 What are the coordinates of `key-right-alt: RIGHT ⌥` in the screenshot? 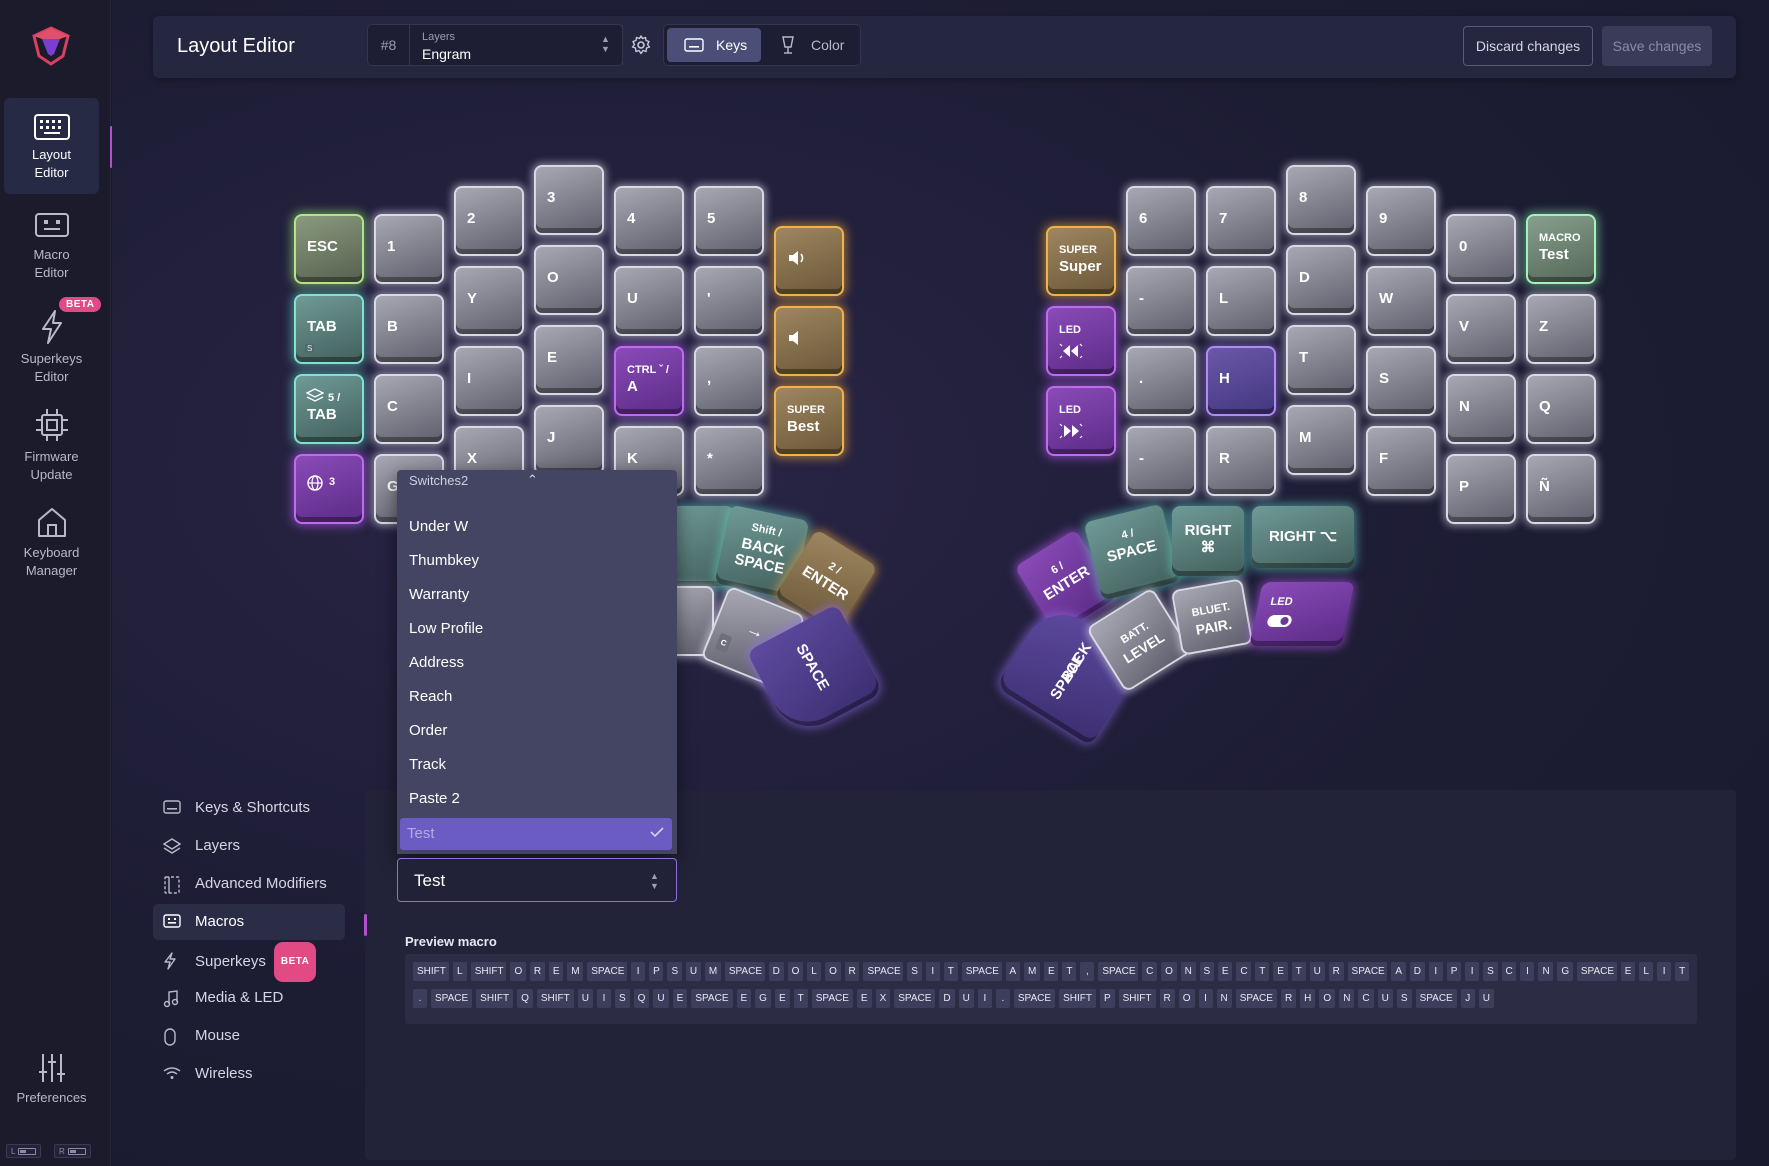 It's located at (1303, 537).